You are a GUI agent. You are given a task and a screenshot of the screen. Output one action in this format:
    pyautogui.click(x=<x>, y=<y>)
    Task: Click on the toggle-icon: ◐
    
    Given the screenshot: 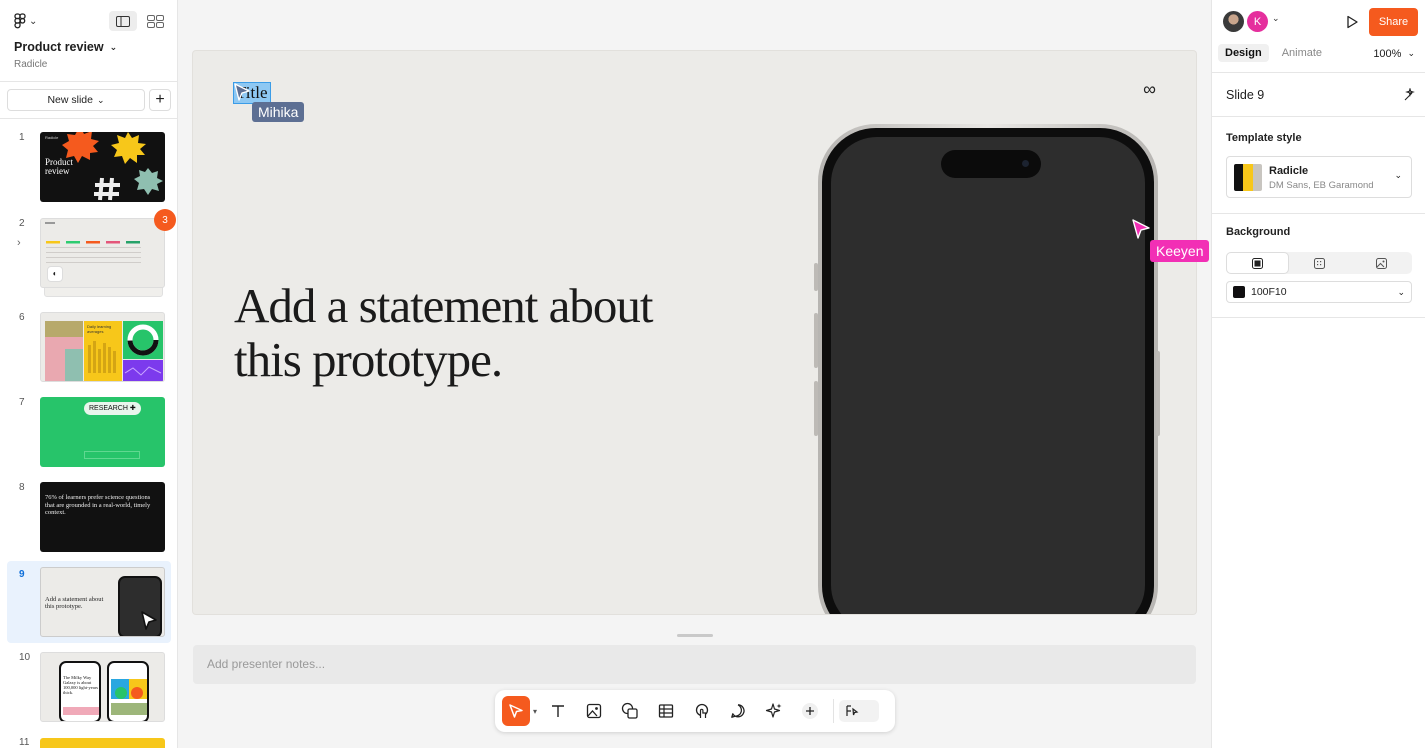 What is the action you would take?
    pyautogui.click(x=55, y=274)
    